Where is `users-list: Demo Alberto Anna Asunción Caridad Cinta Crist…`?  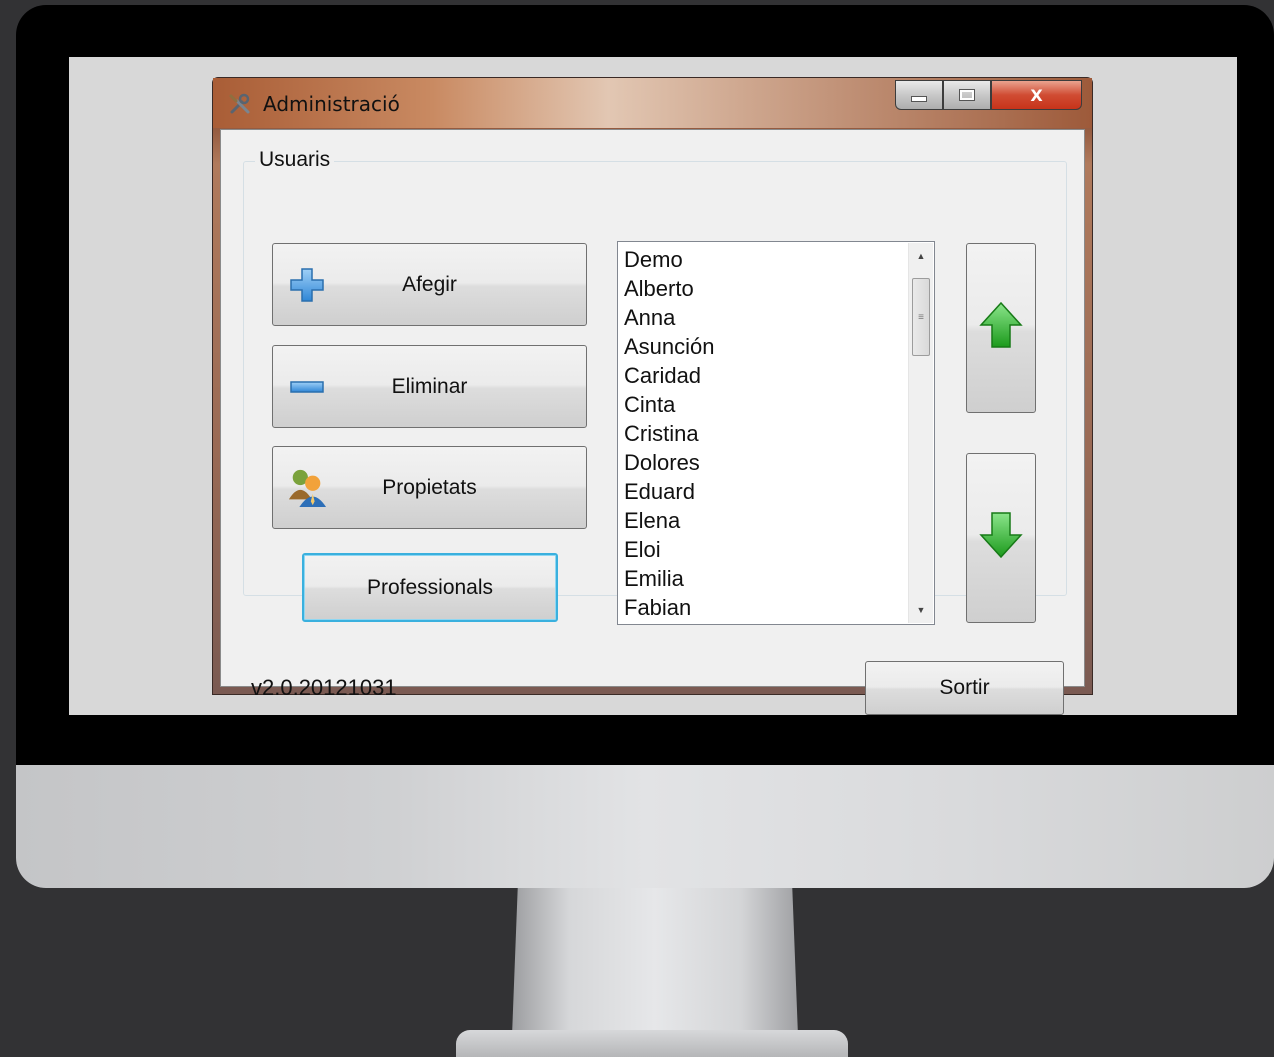
users-list: Demo Alberto Anna Asunción Caridad Cinta Crist… is located at coordinates (669, 433).